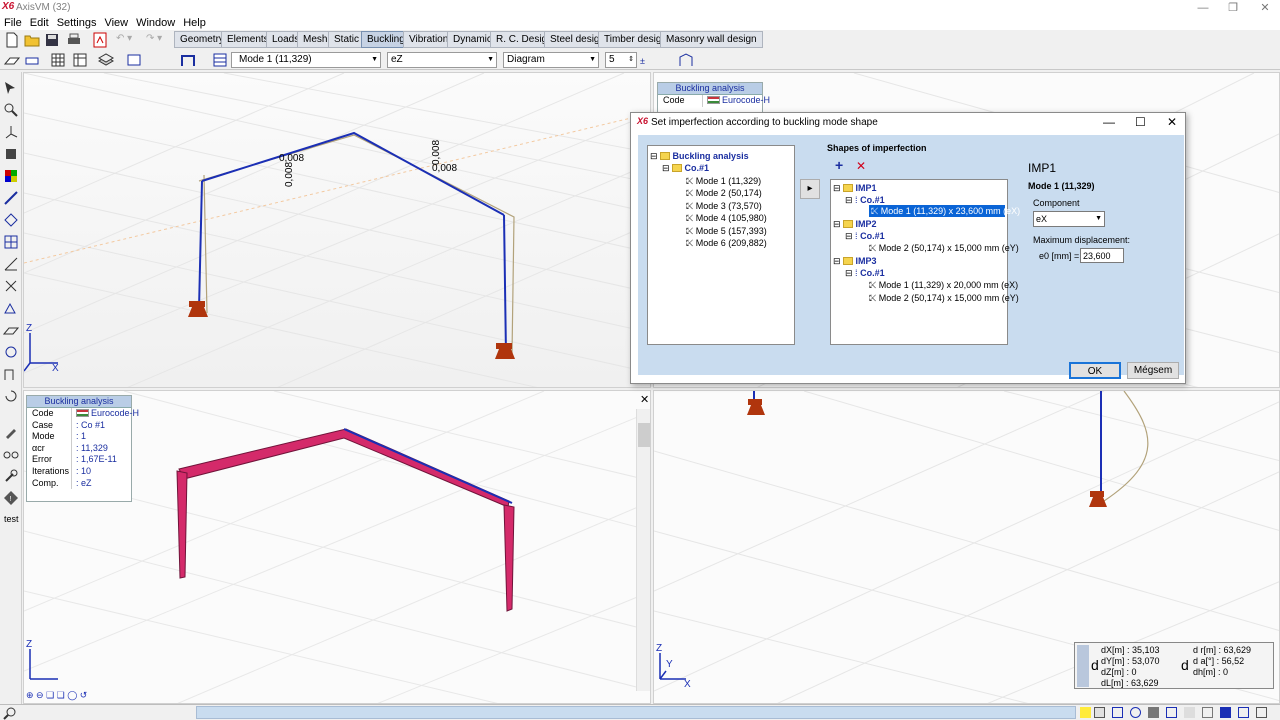 The width and height of the screenshot is (1280, 720). Describe the element at coordinates (1102, 255) in the screenshot. I see `e0-input` at that location.